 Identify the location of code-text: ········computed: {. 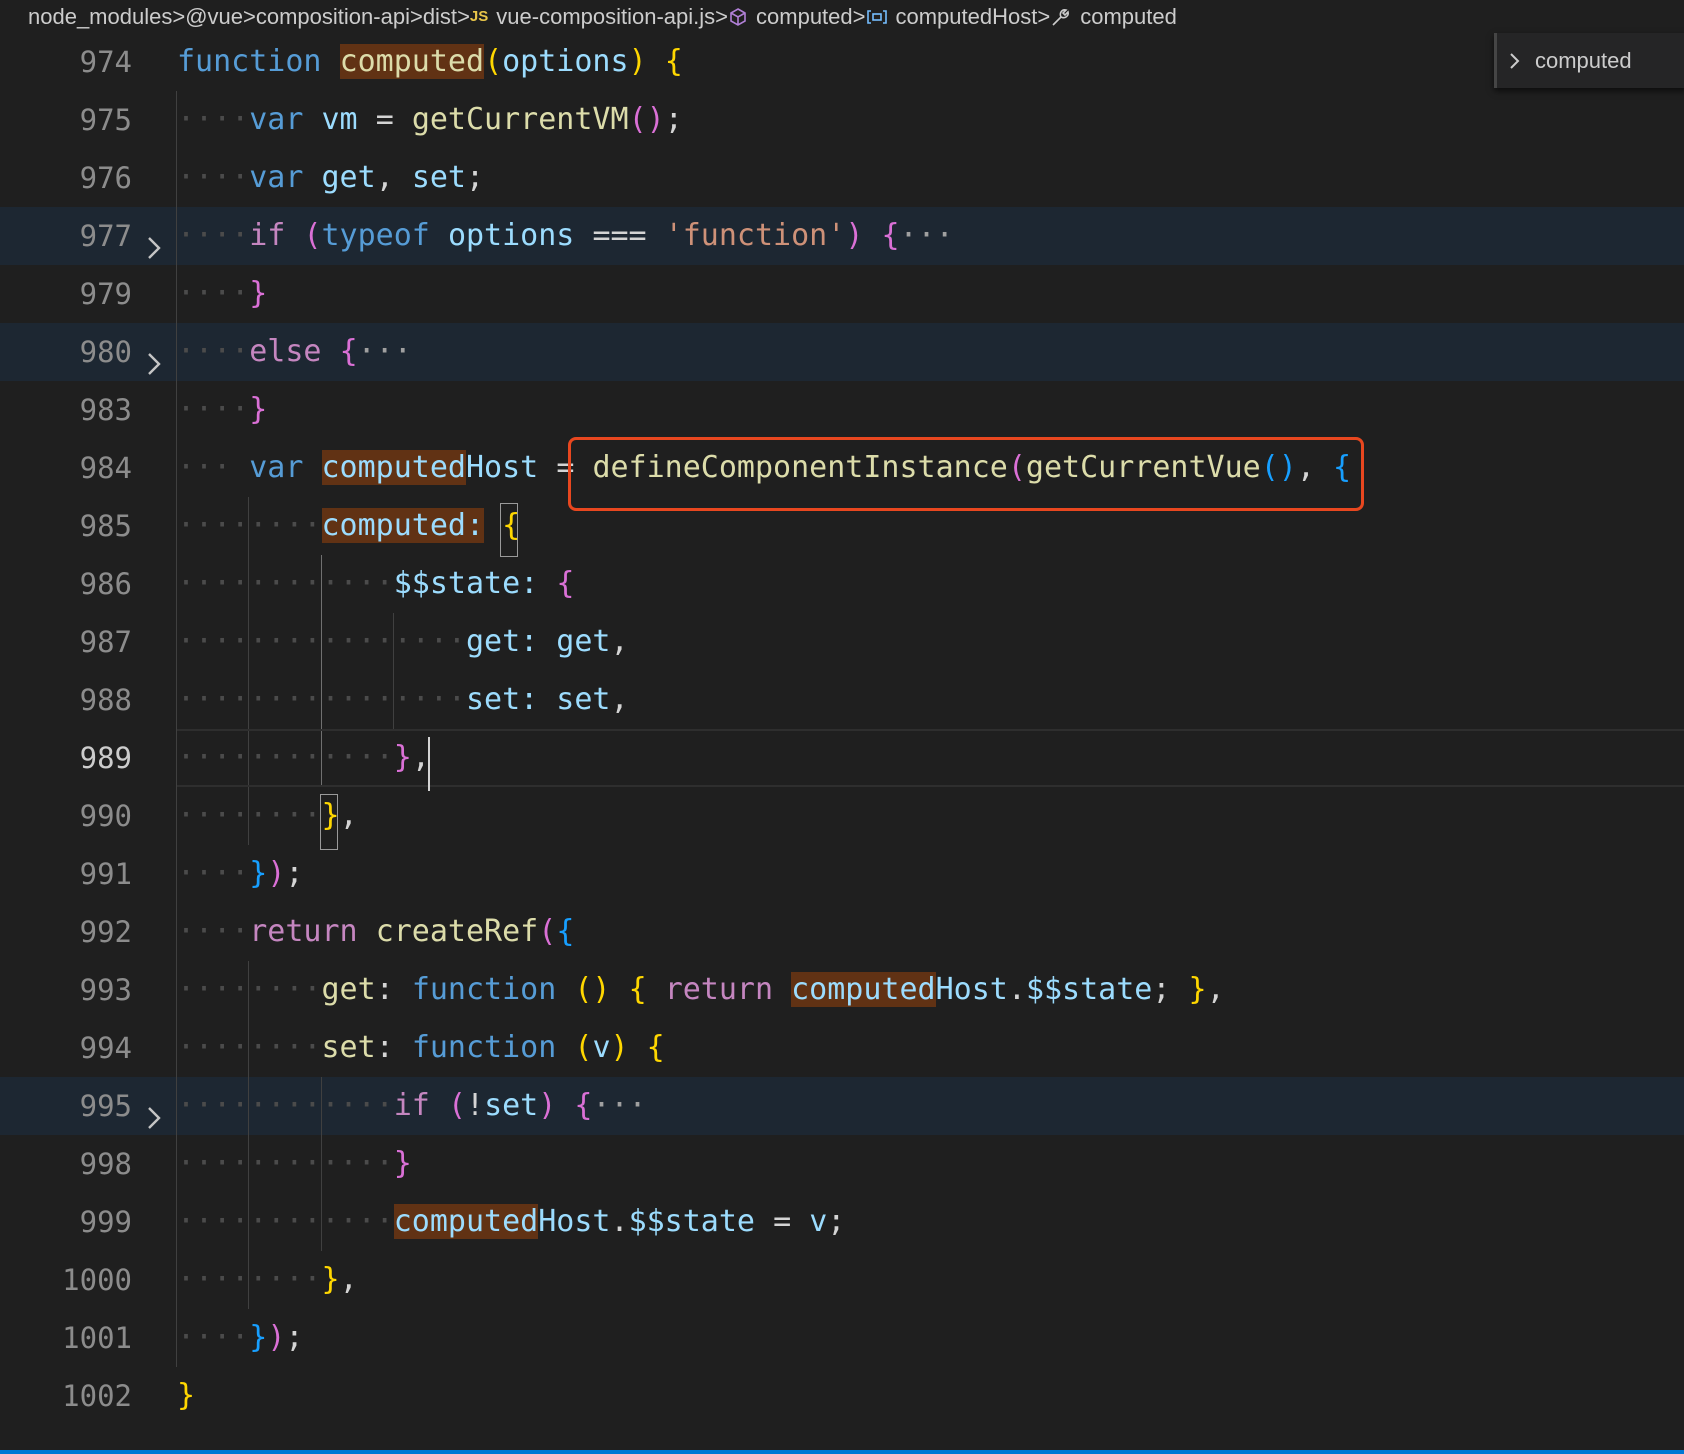
(349, 525).